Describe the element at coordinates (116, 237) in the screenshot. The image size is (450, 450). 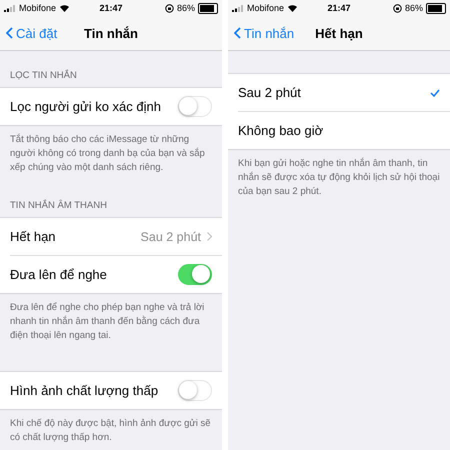
I see `settings-row: Hết hạn Sau 2 phút` at that location.